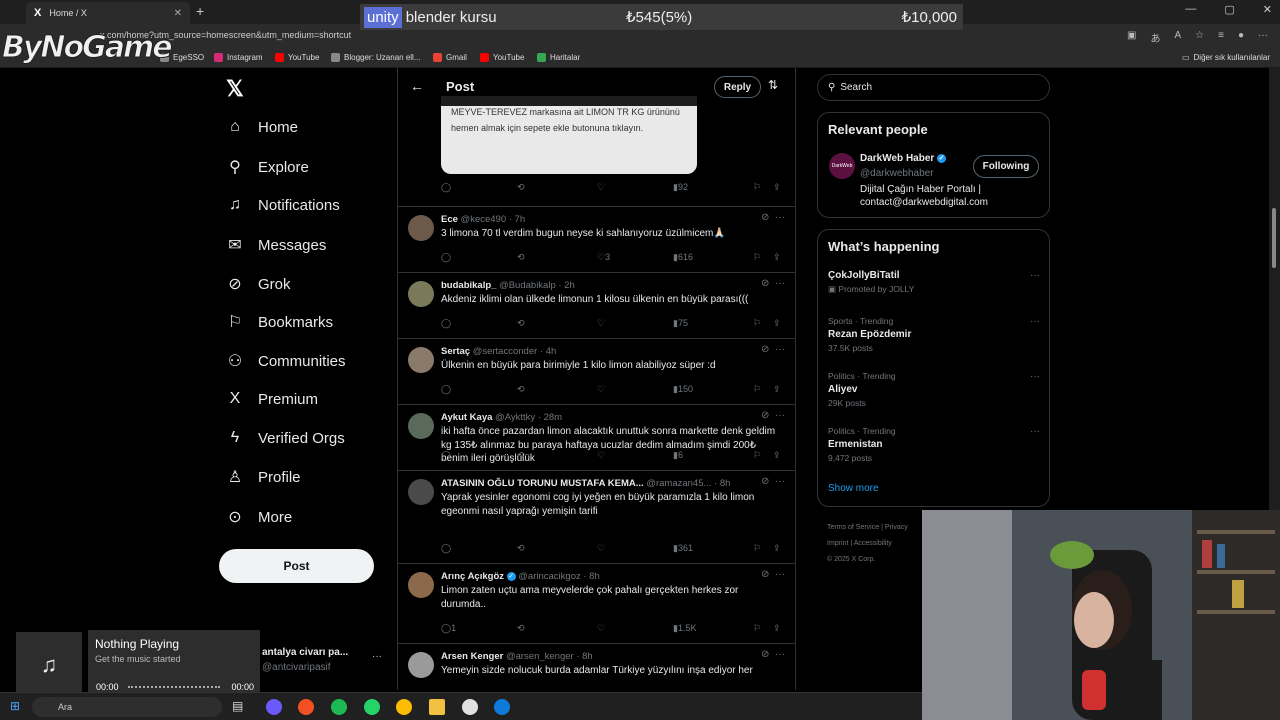 The width and height of the screenshot is (1280, 720). Describe the element at coordinates (678, 455) in the screenshot. I see `views-icon: ▮ 6` at that location.